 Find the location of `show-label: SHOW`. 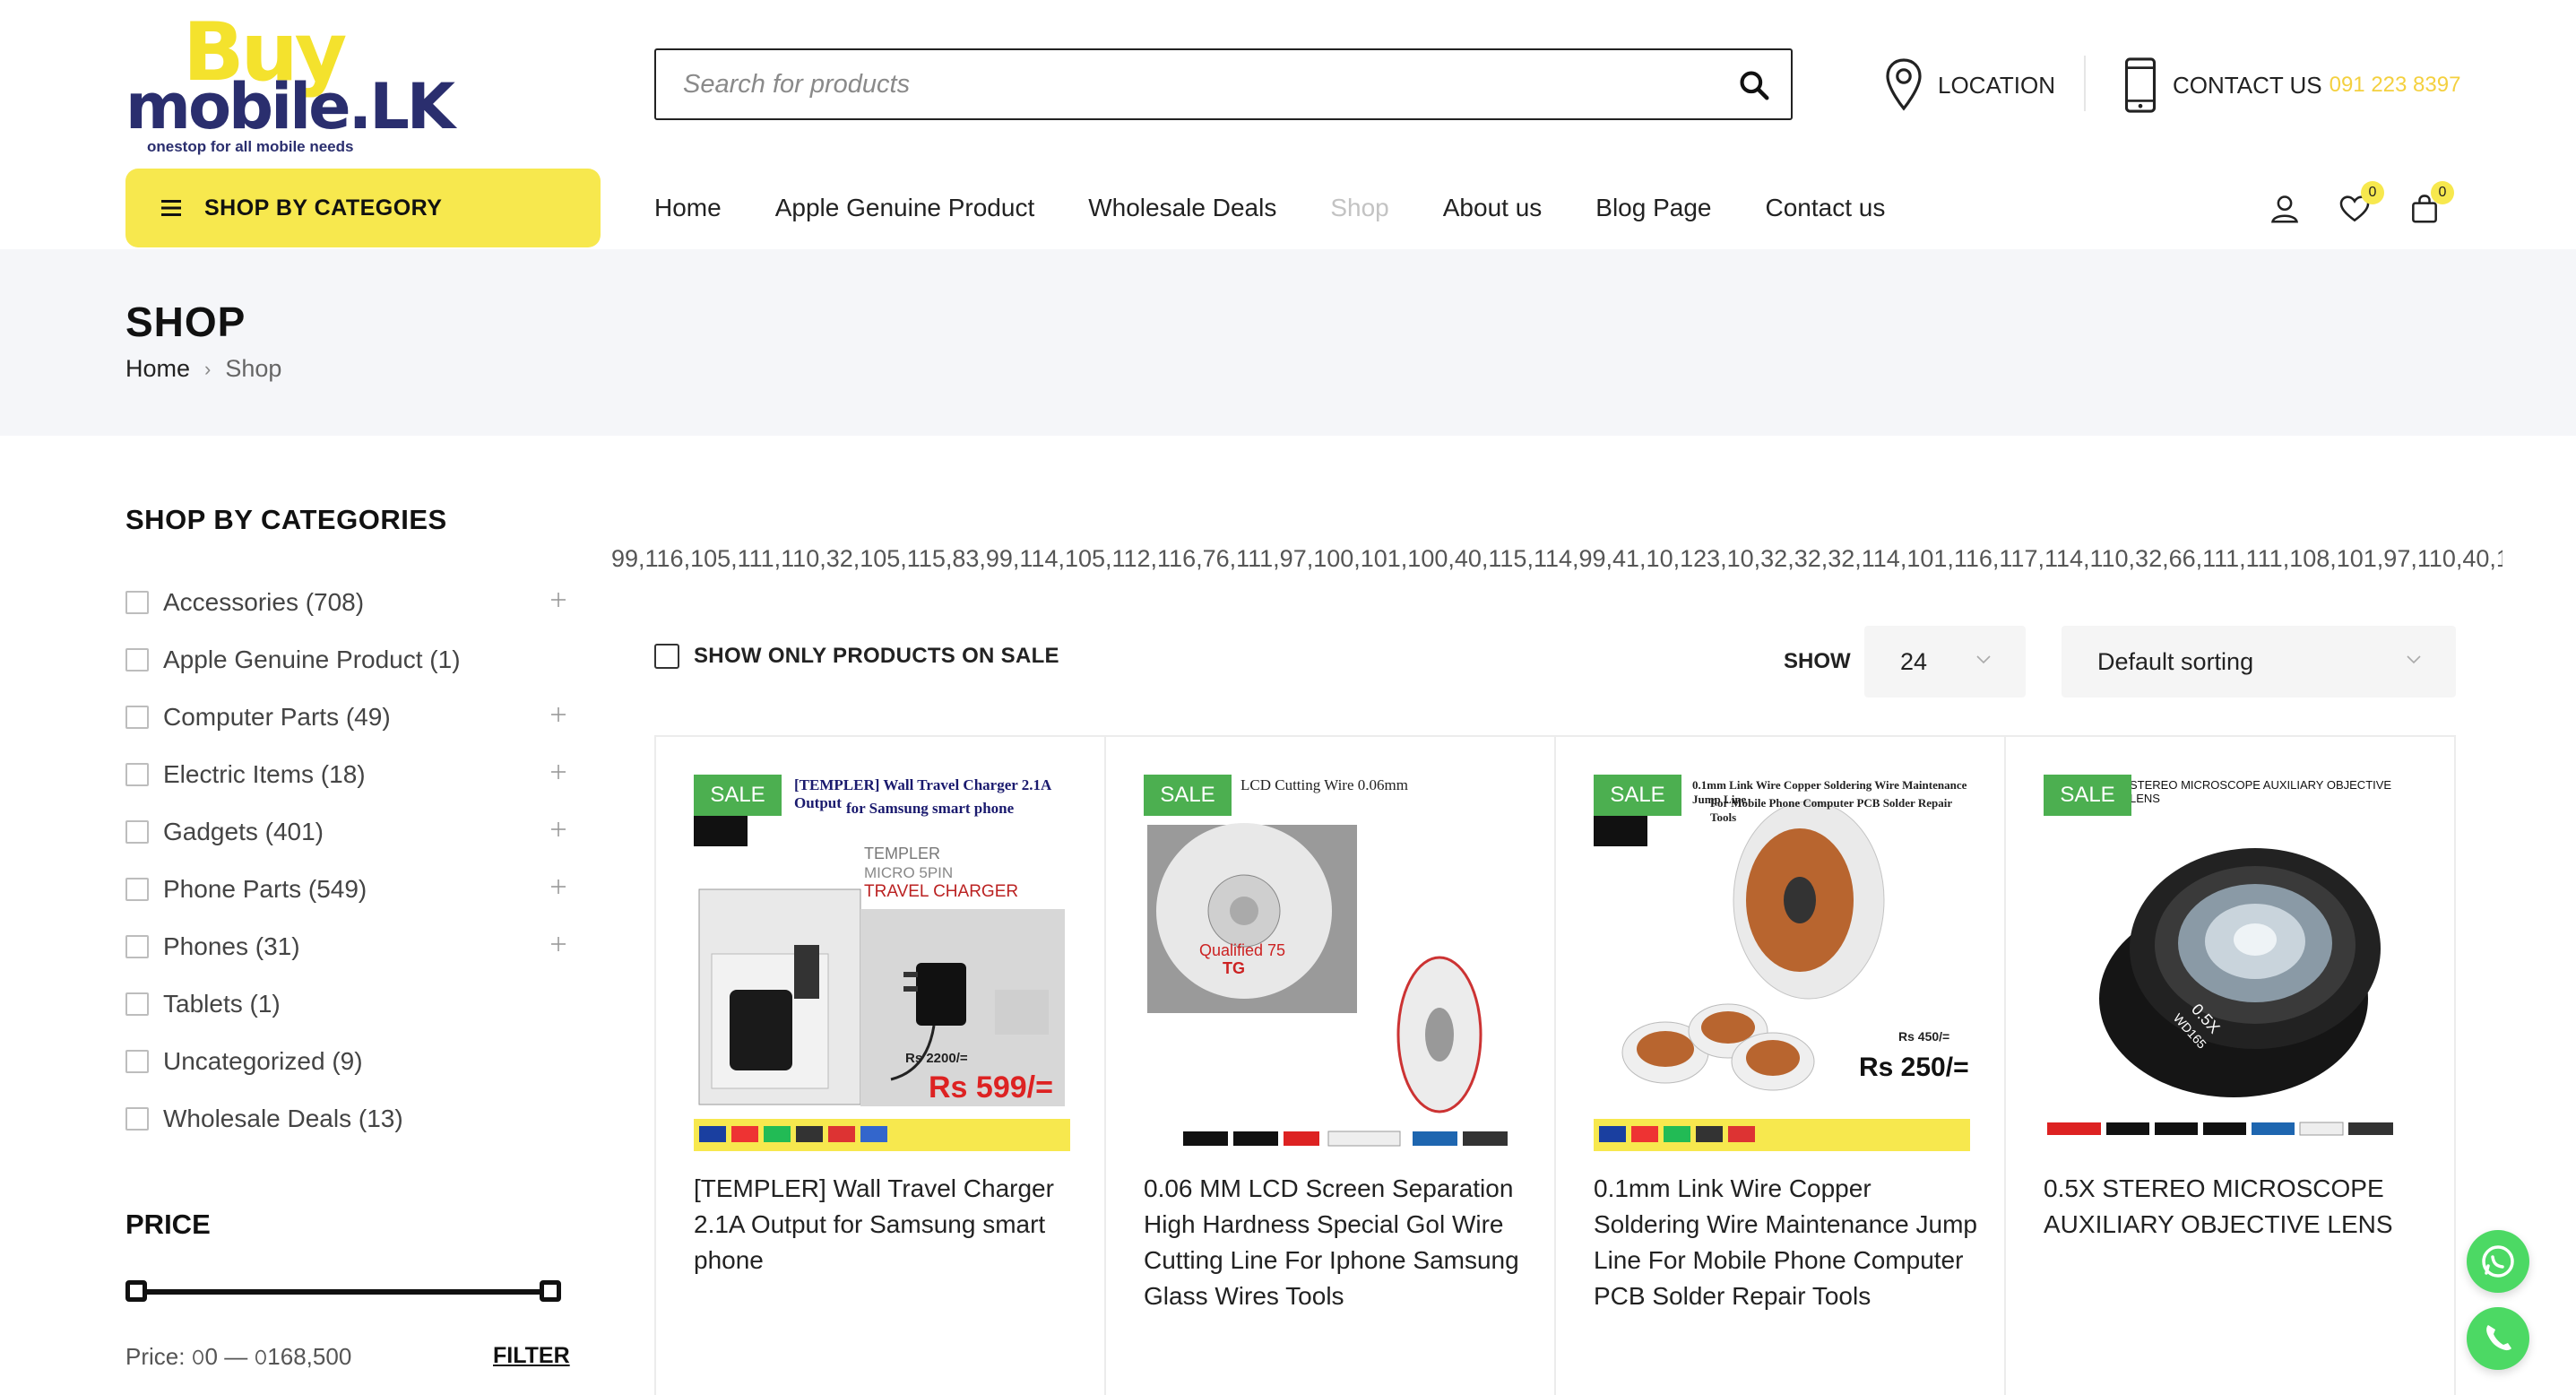

show-label: SHOW is located at coordinates (1817, 661).